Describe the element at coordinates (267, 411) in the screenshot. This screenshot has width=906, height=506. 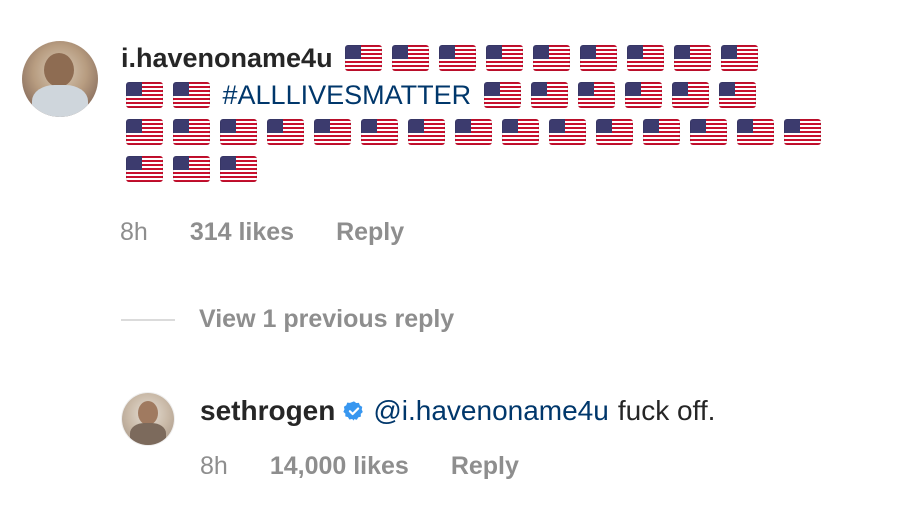
I see `reply-username: sethrogen` at that location.